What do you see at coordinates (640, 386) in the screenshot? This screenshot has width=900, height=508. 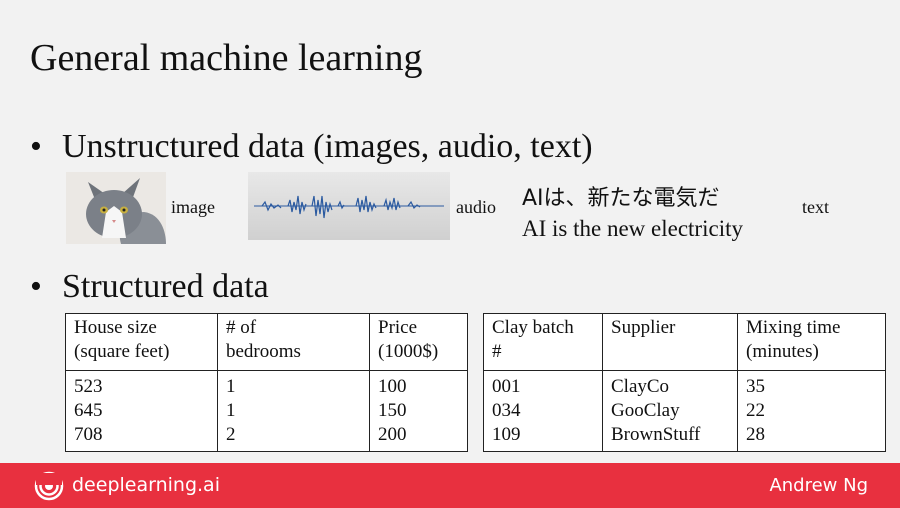 I see `cell-value: ClayCo` at bounding box center [640, 386].